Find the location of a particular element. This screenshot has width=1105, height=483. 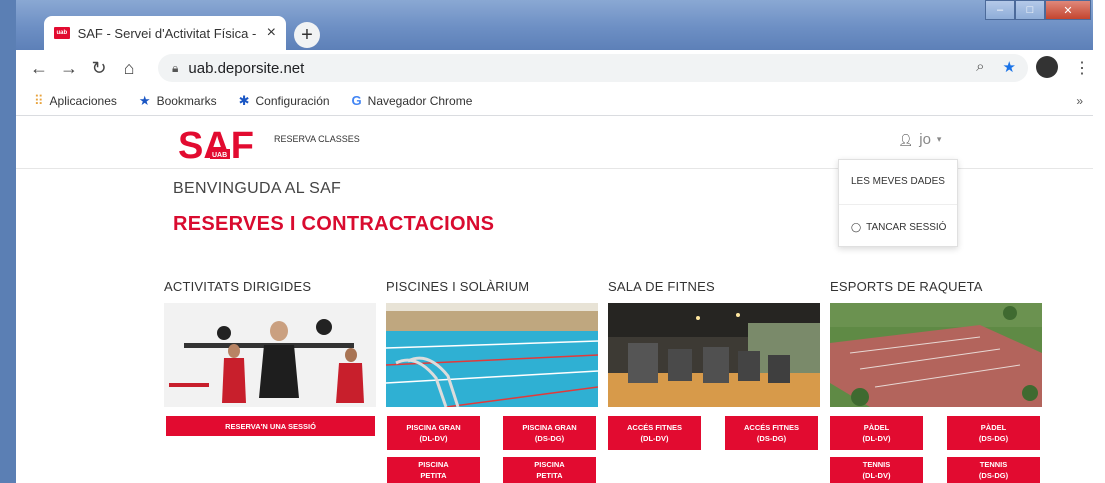

close-window-button: ✕ is located at coordinates (1068, 10).